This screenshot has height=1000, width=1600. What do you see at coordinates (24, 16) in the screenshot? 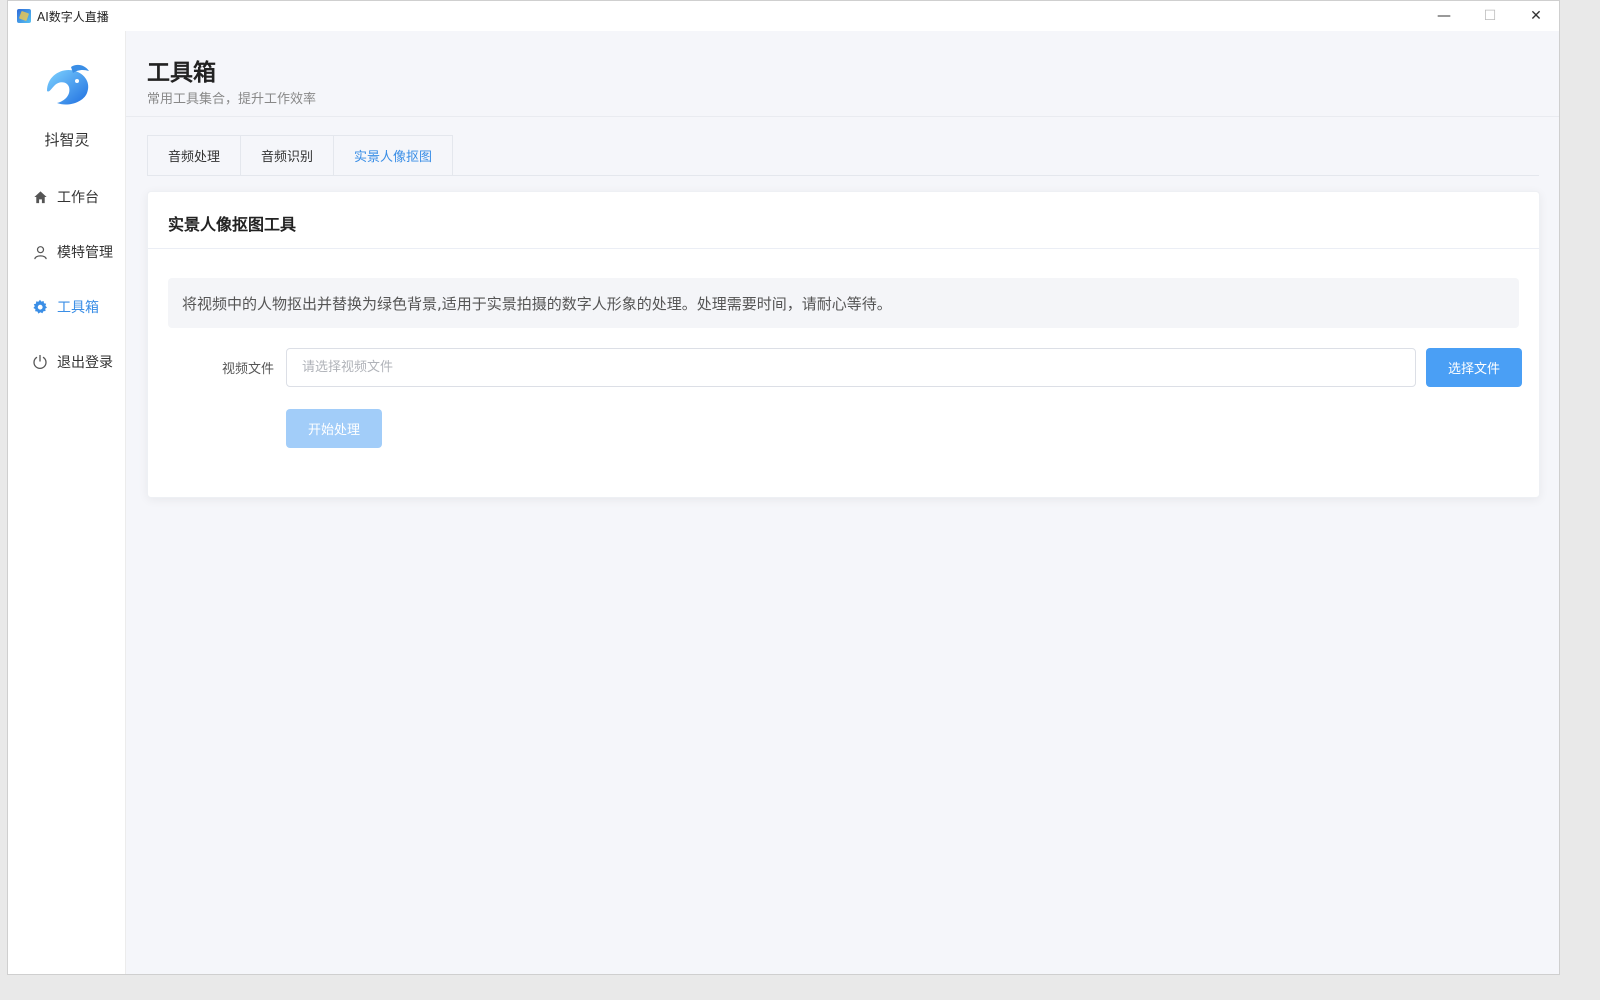
I see `app-icon` at bounding box center [24, 16].